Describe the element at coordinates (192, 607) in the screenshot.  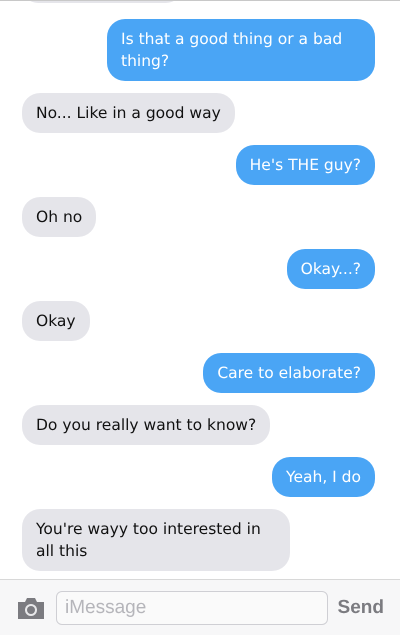
I see `message-field: iMessage` at that location.